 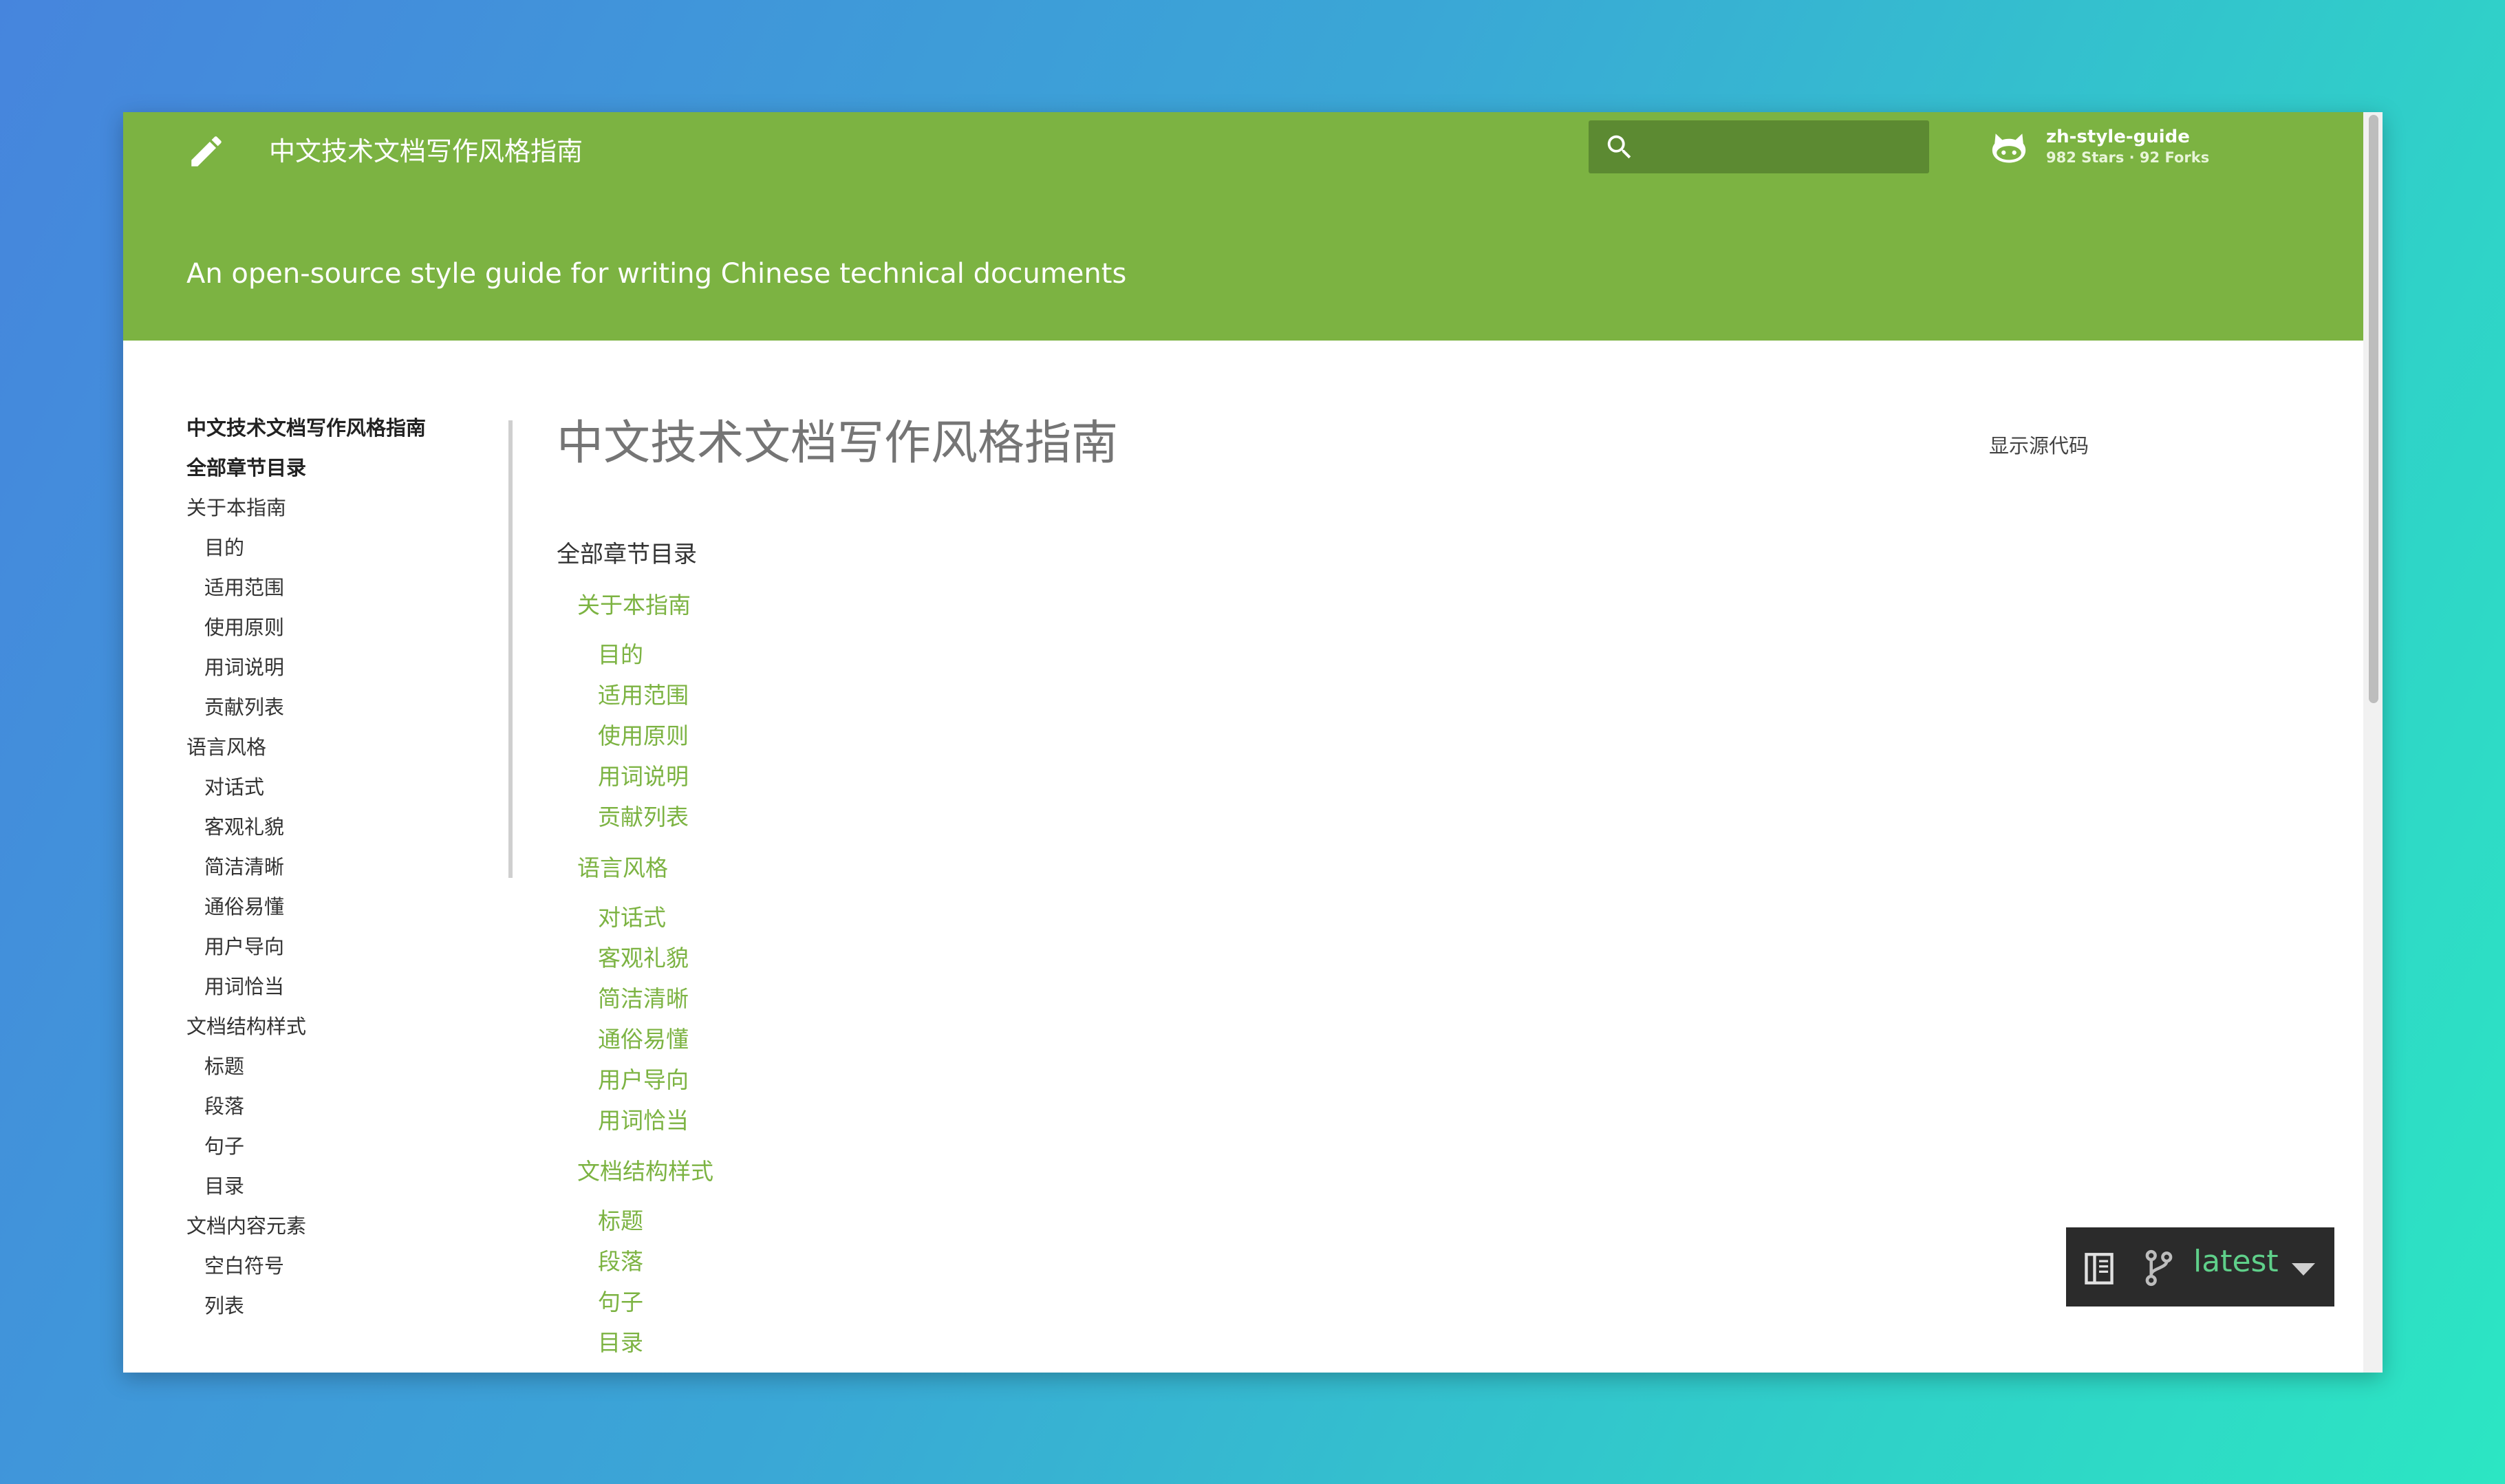 I want to click on toc-subsection-link: 使用原则, so click(x=643, y=734).